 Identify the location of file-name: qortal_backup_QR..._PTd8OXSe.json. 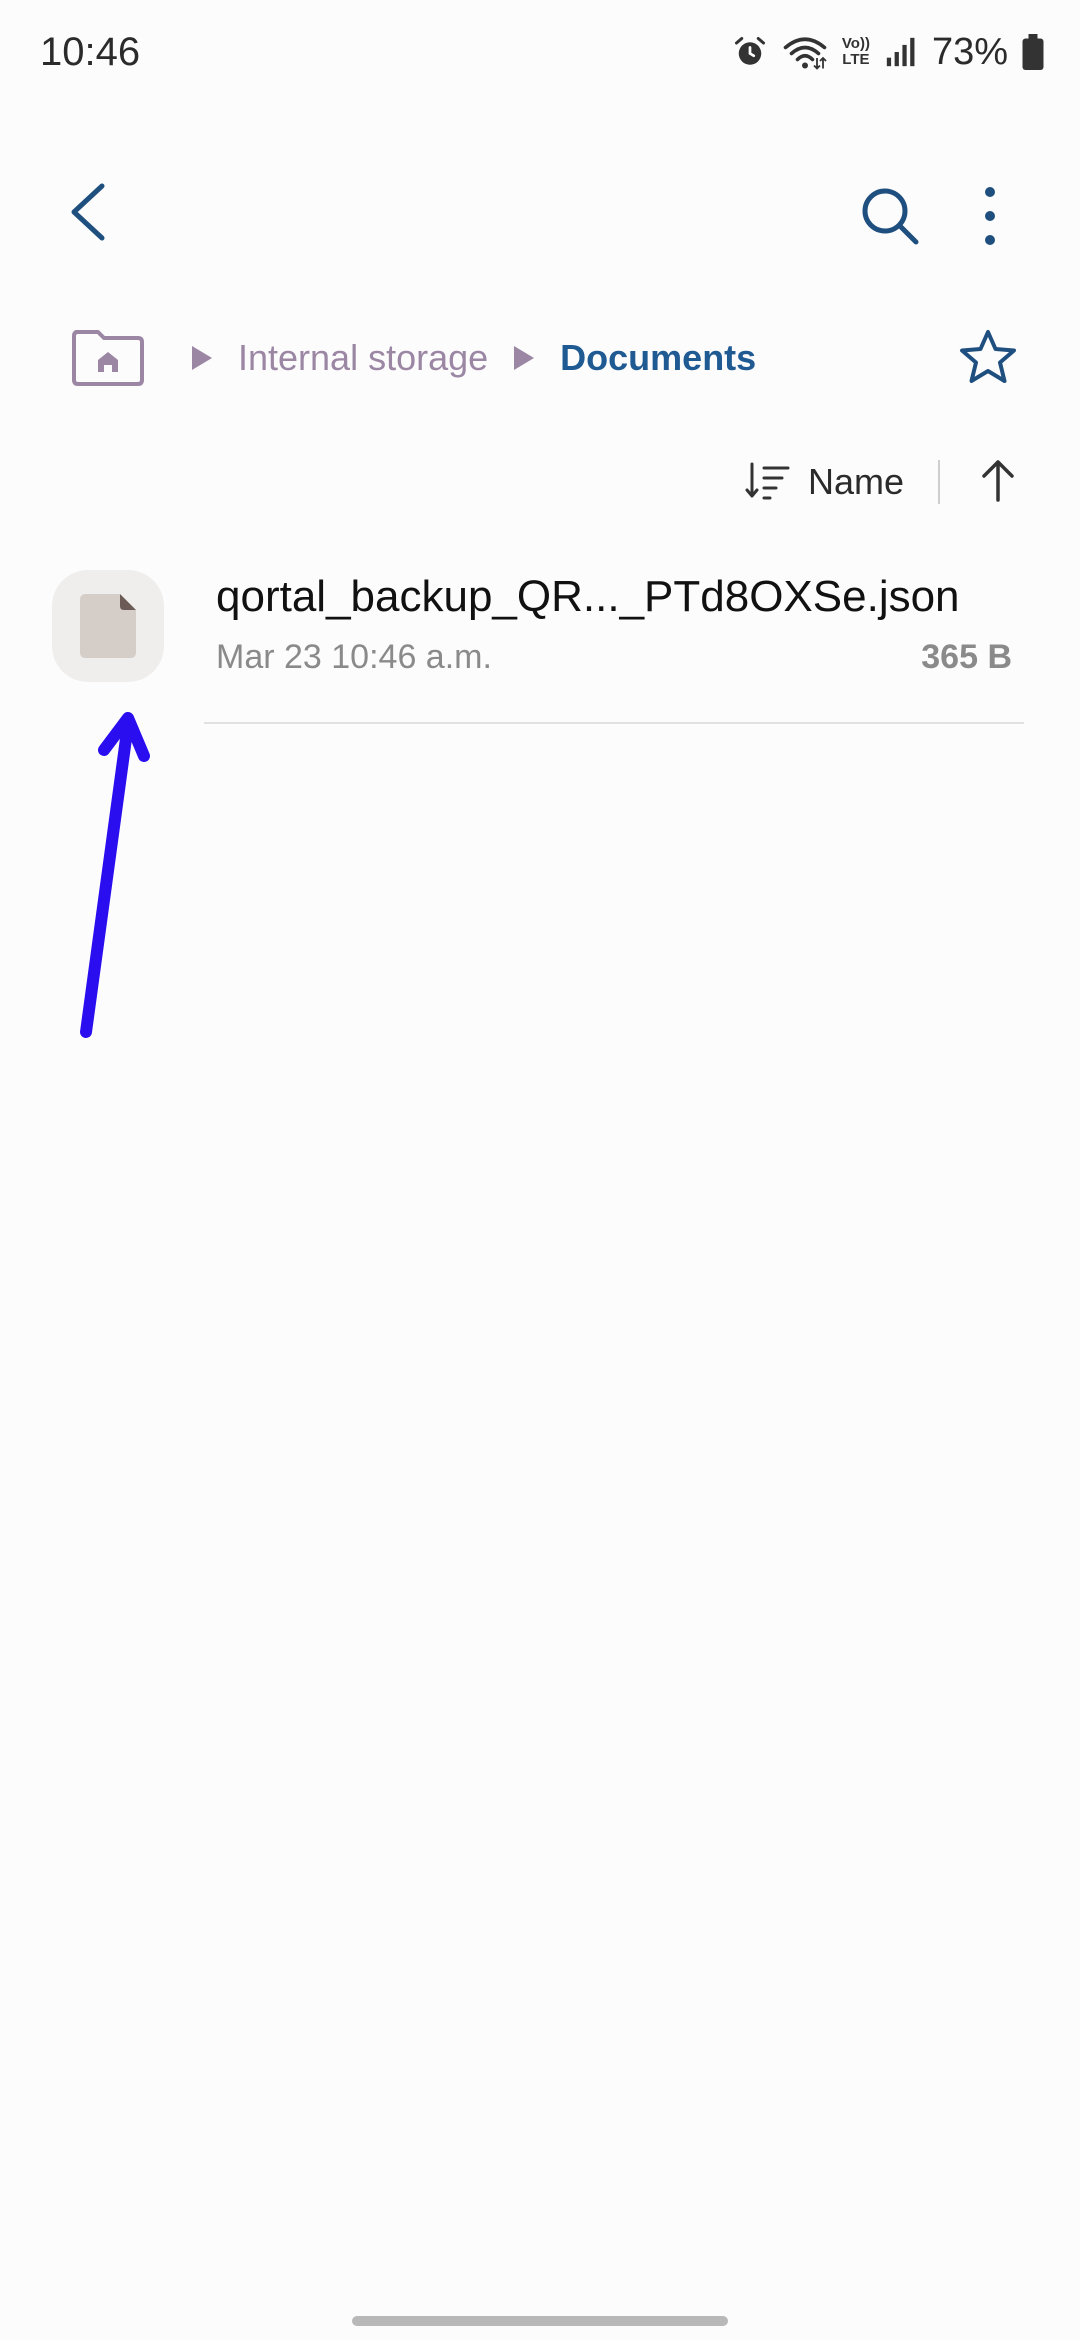
(588, 596).